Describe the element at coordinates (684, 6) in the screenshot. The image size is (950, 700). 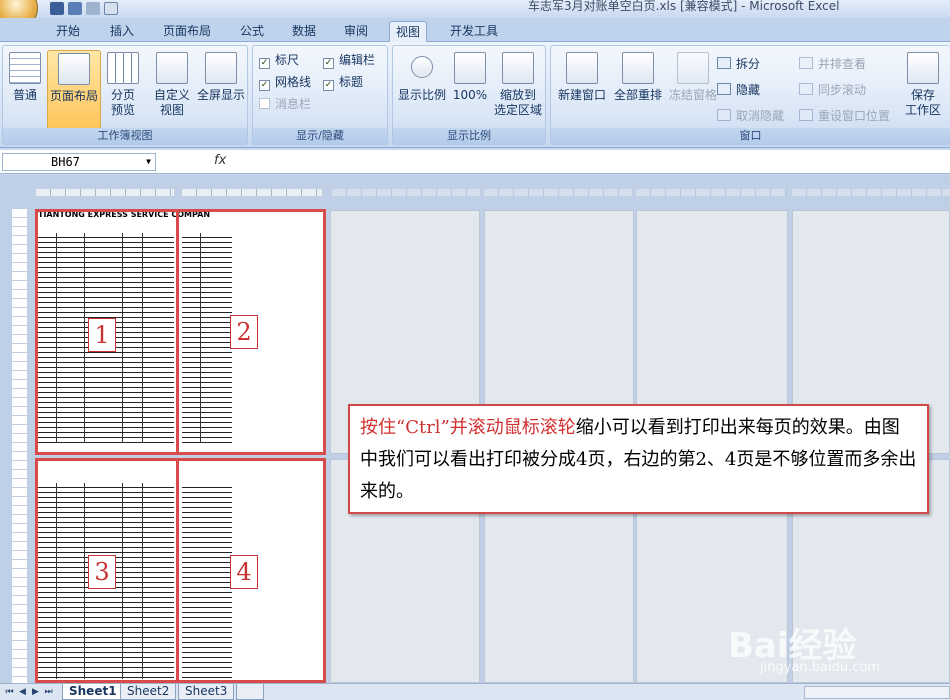
I see `window-title: 车志军3月对账单空白页.xls [兼容模式] - Microsoft Excel` at that location.